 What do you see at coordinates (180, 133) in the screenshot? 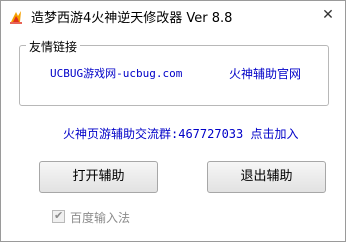
I see `qq-group-link: 火神页游辅助交流群:467727033 点击加入` at bounding box center [180, 133].